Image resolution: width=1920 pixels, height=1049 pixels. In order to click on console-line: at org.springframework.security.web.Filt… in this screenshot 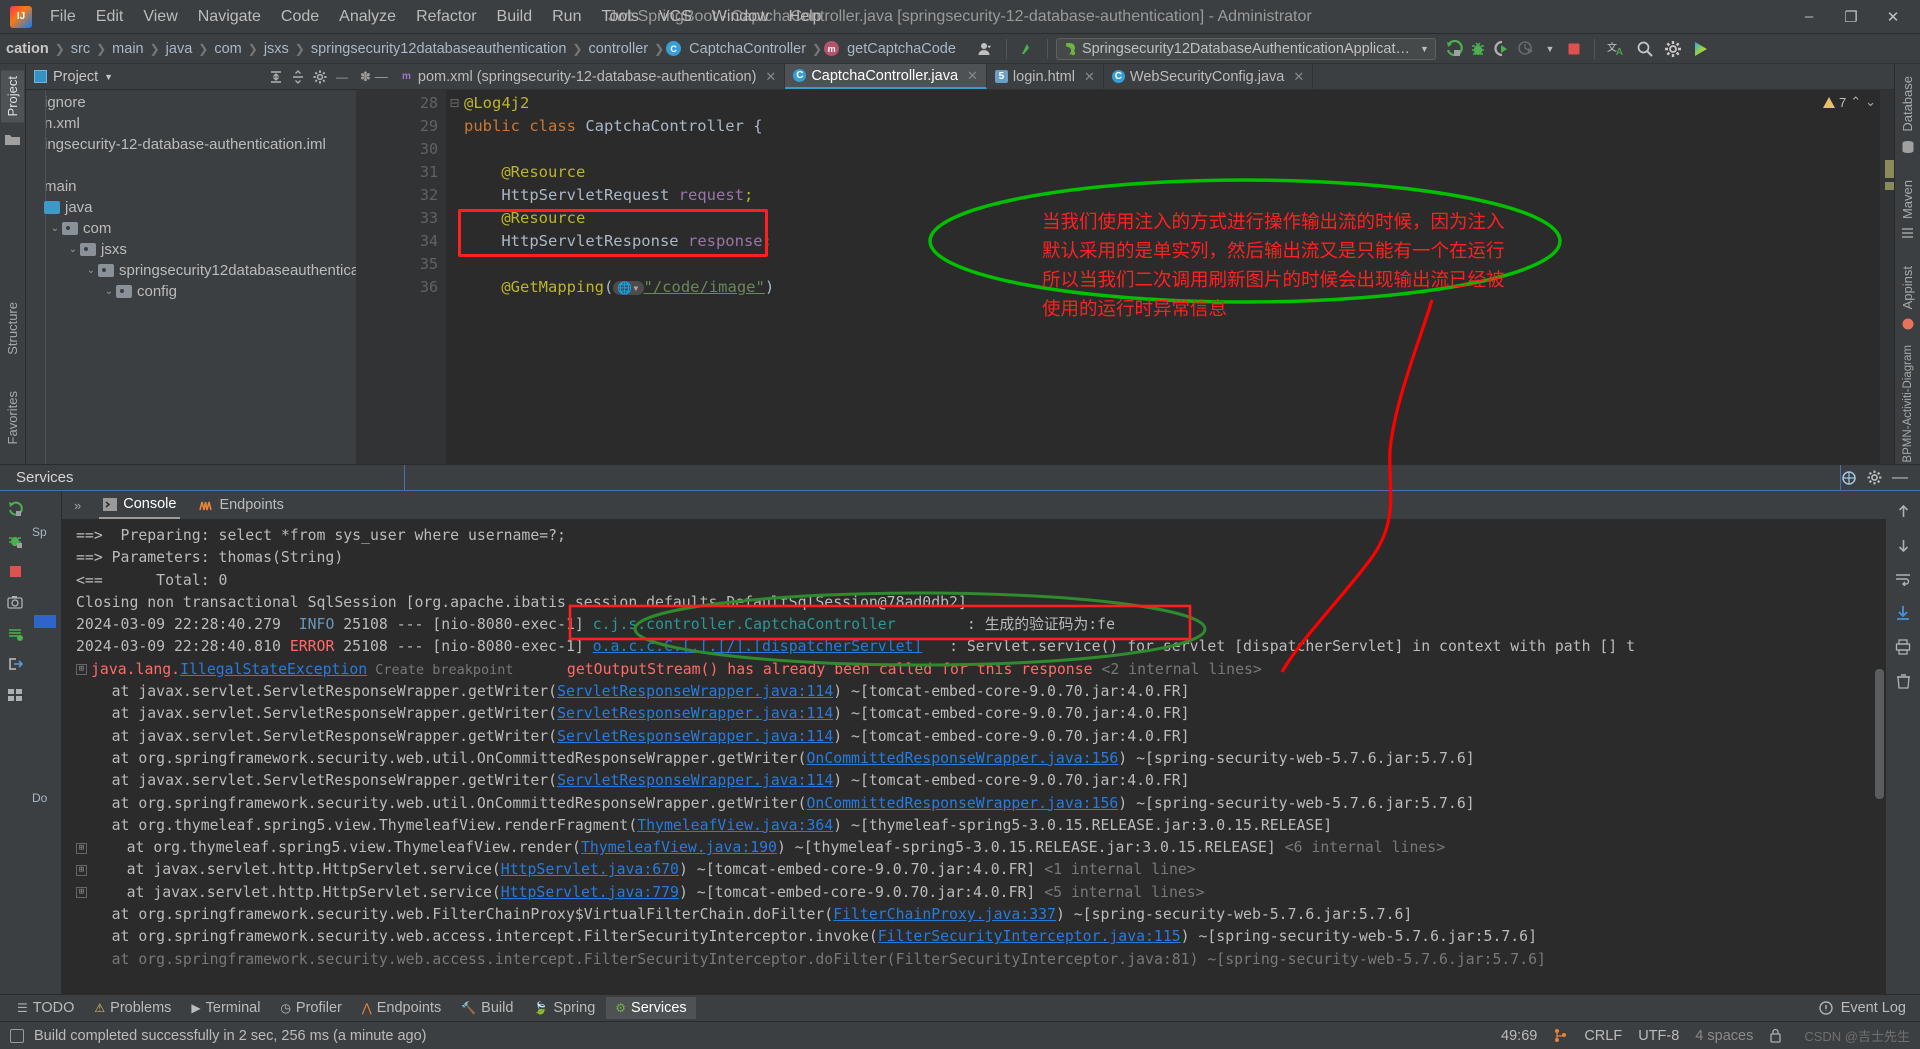, I will do `click(974, 915)`.